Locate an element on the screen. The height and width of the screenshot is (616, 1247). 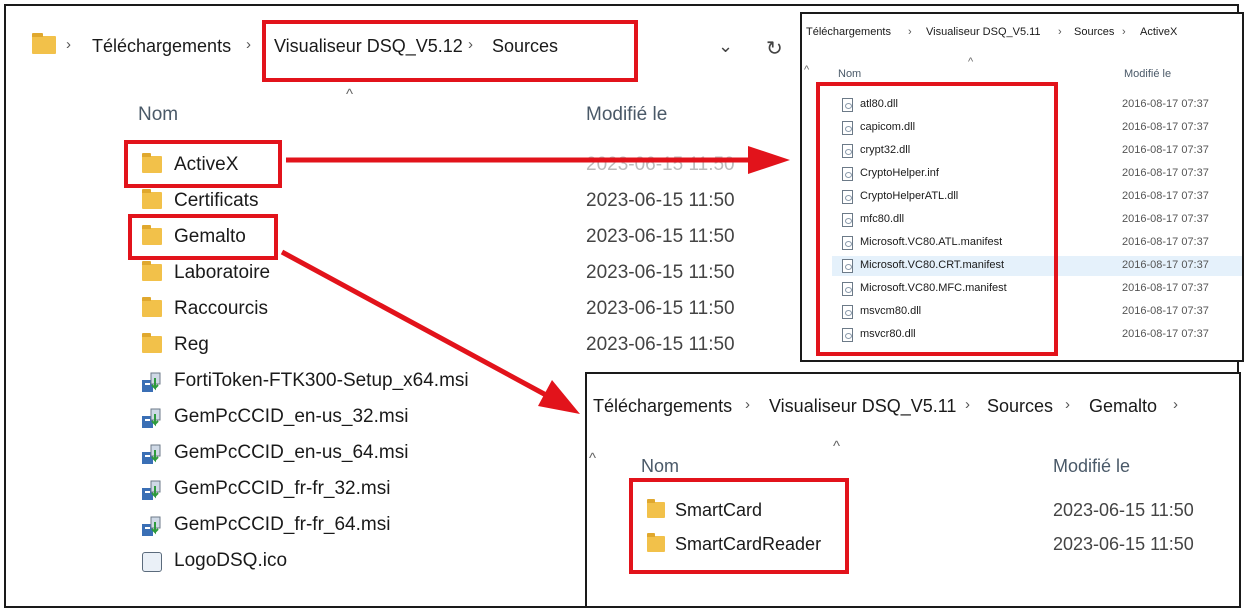
breadcrumb-item-activex: ActiveX is located at coordinates (1158, 32).